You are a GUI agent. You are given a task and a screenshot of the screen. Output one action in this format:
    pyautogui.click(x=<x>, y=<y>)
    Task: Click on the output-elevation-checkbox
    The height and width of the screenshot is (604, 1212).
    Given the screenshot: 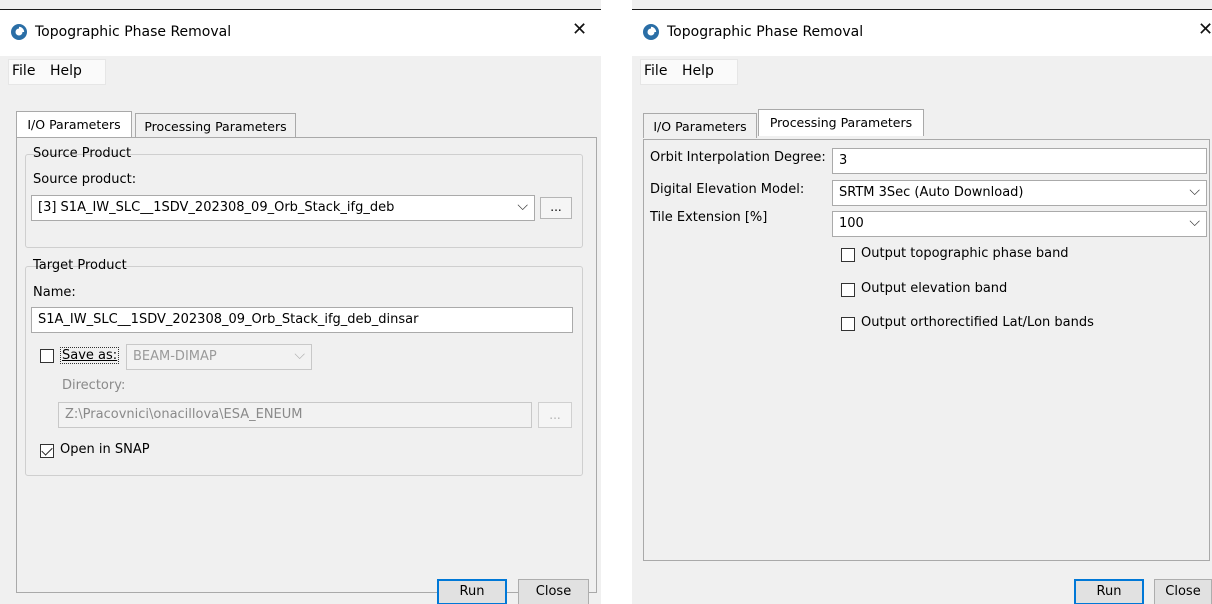 What is the action you would take?
    pyautogui.click(x=848, y=290)
    